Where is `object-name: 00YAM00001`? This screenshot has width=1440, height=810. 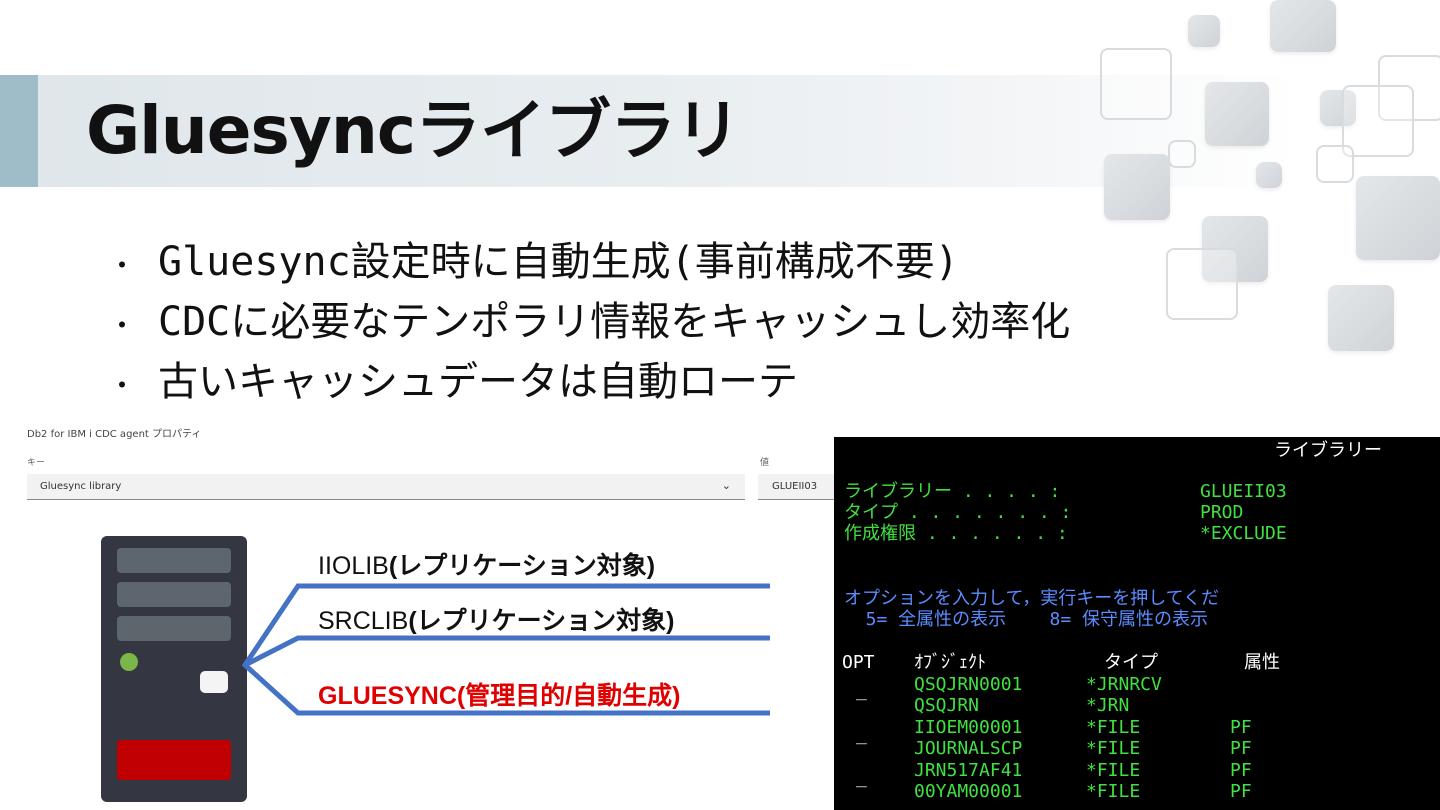 object-name: 00YAM00001 is located at coordinates (968, 791).